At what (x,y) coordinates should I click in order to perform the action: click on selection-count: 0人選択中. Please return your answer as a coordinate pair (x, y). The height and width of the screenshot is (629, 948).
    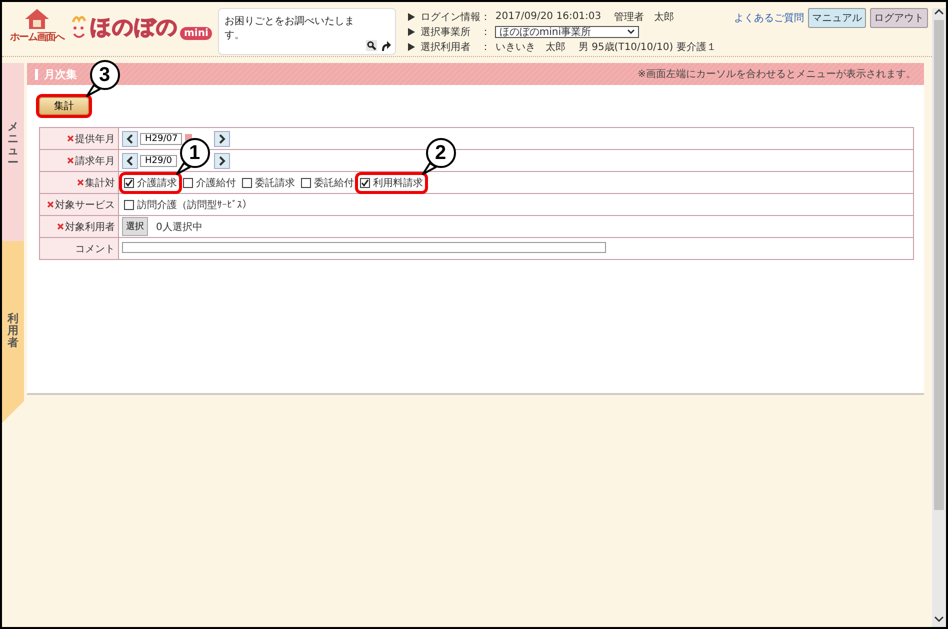
    Looking at the image, I should click on (179, 227).